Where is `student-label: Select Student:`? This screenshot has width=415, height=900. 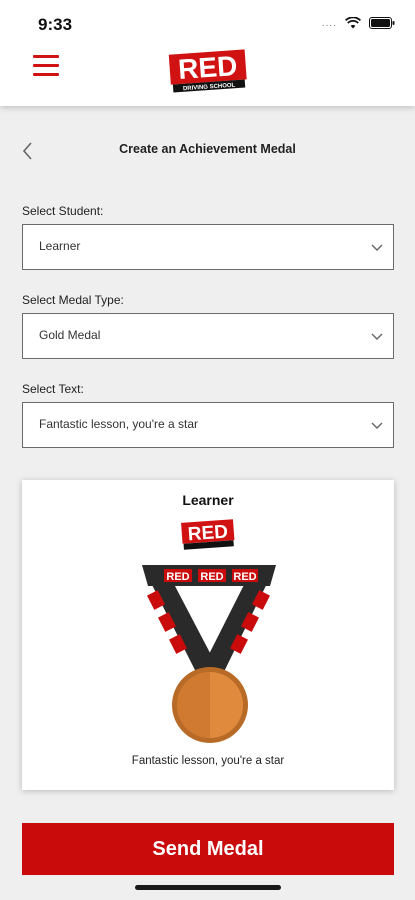 student-label: Select Student: is located at coordinates (63, 211).